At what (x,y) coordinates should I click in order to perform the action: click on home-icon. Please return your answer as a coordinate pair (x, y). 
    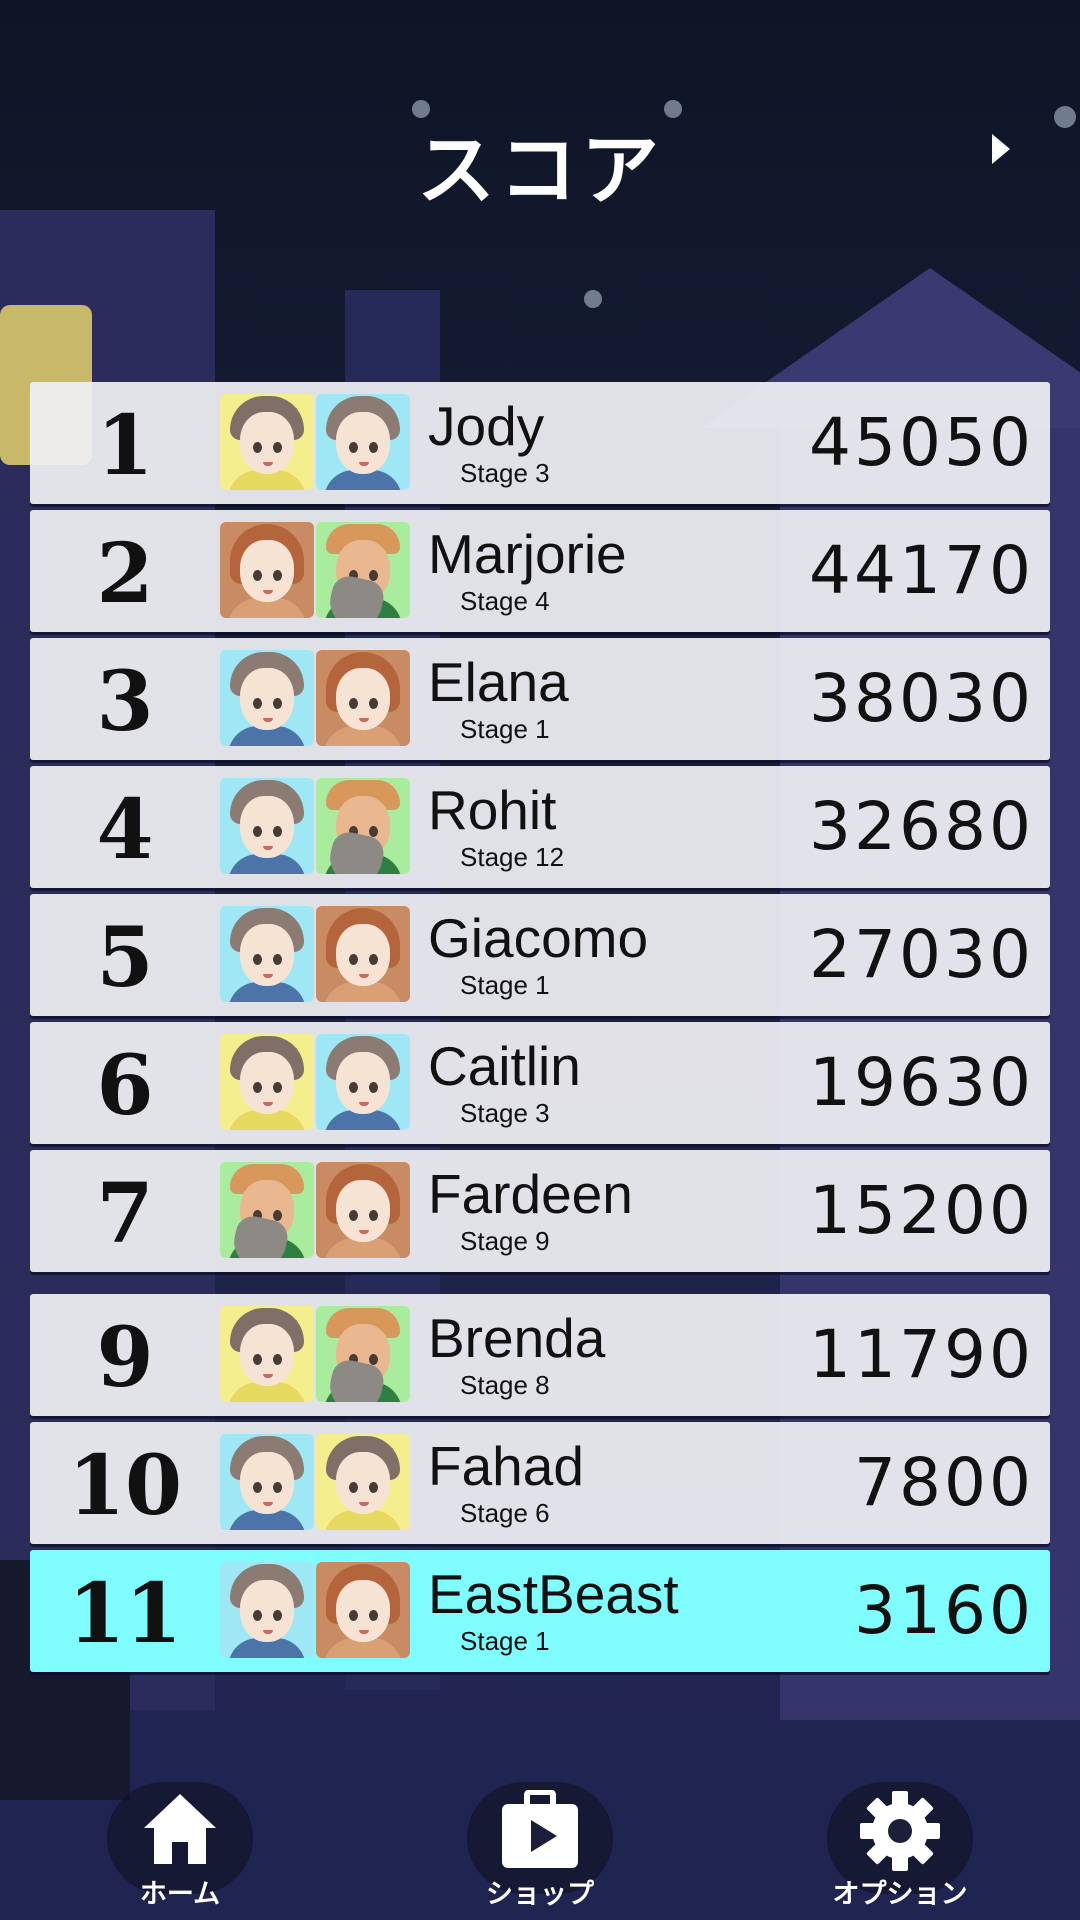
    Looking at the image, I should click on (180, 1829).